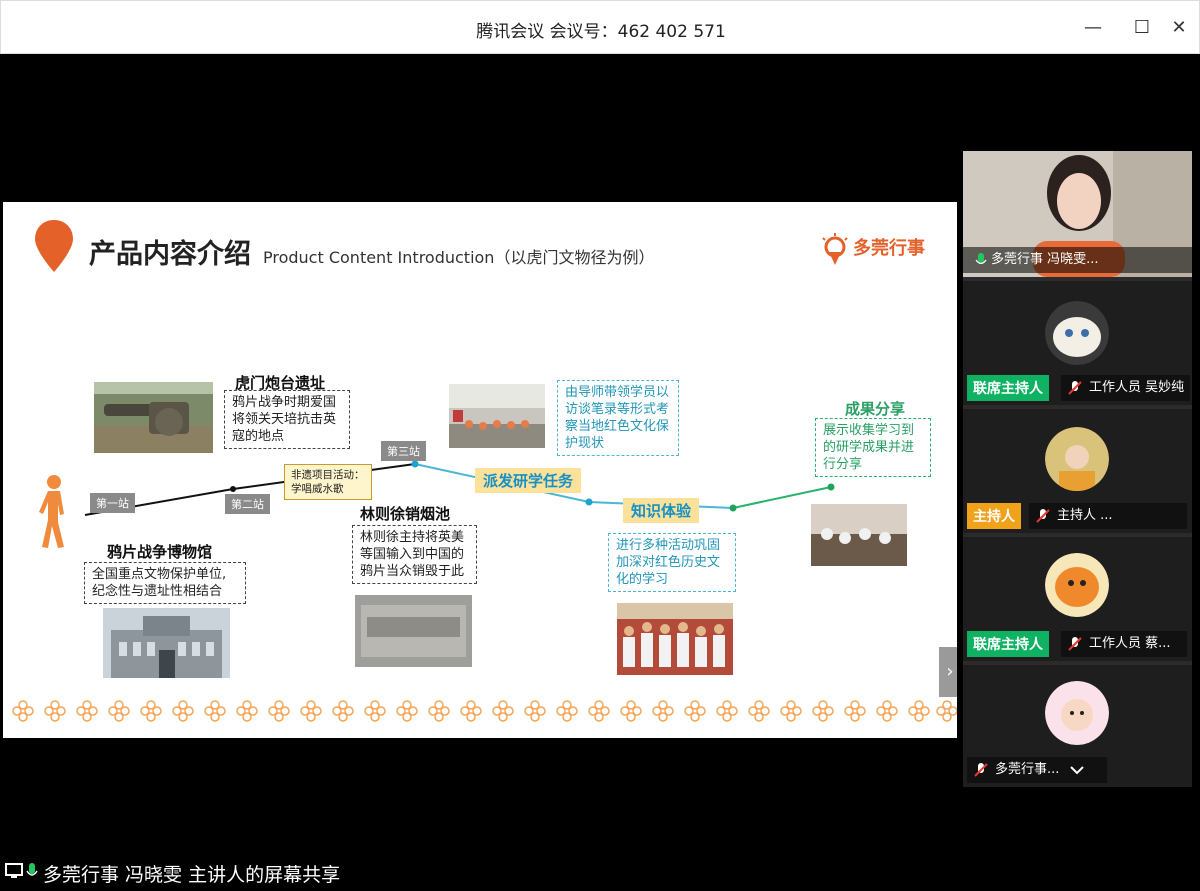 The height and width of the screenshot is (891, 1200). I want to click on group-outdoor-photo, so click(497, 416).